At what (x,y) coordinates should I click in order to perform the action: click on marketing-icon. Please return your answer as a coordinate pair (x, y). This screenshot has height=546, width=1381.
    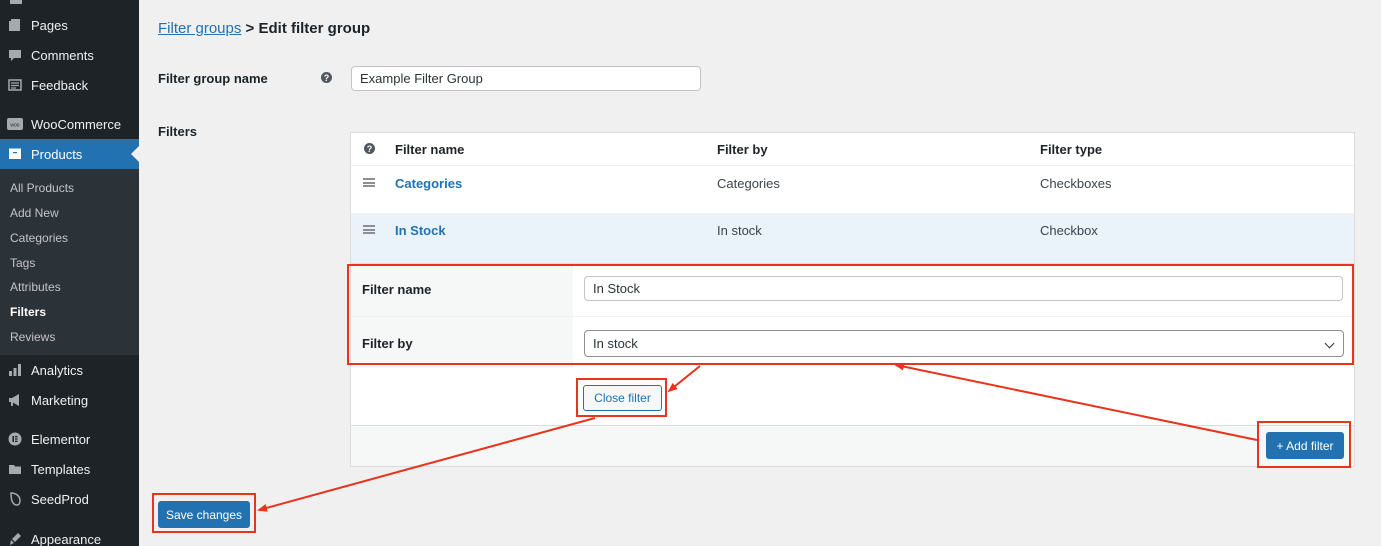
    Looking at the image, I should click on (15, 400).